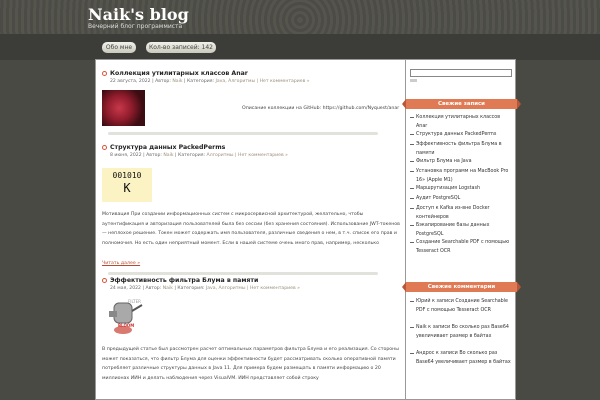  I want to click on post-date: 24 мая, 2022, so click(125, 288).